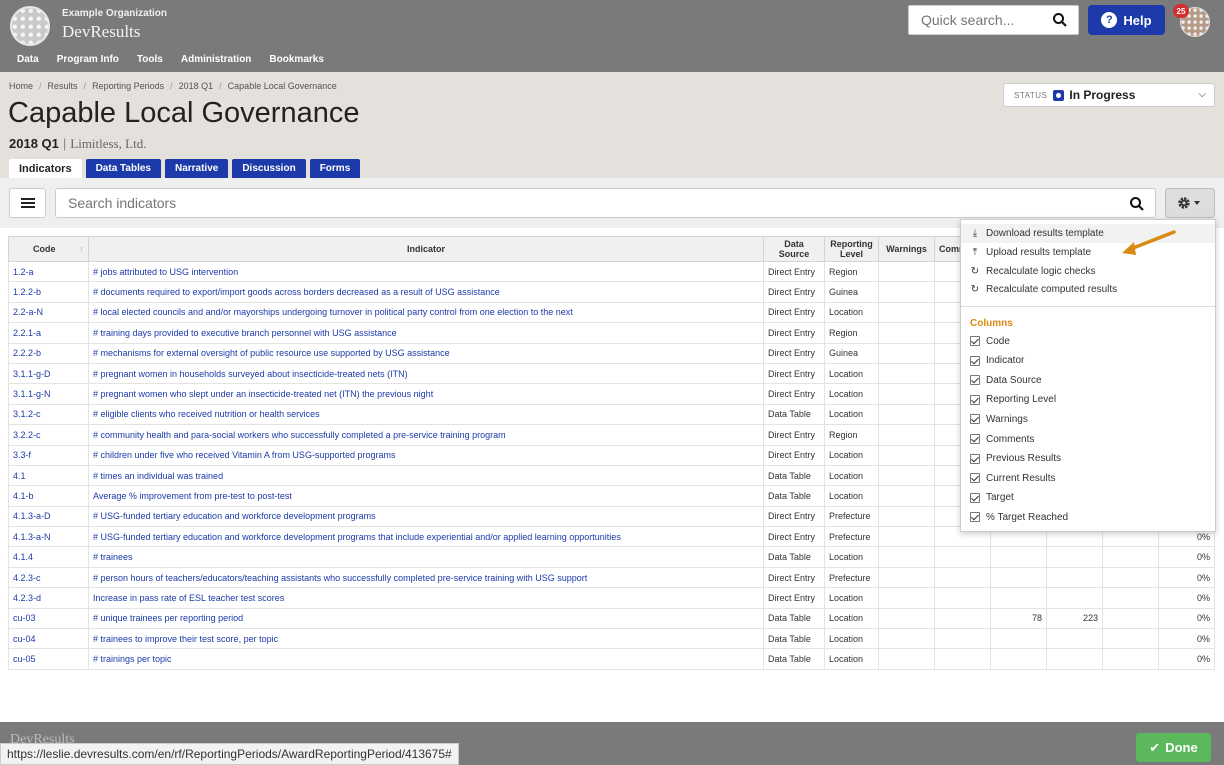 This screenshot has width=1224, height=765. I want to click on indicator-code-link: 1.2-a, so click(48, 271).